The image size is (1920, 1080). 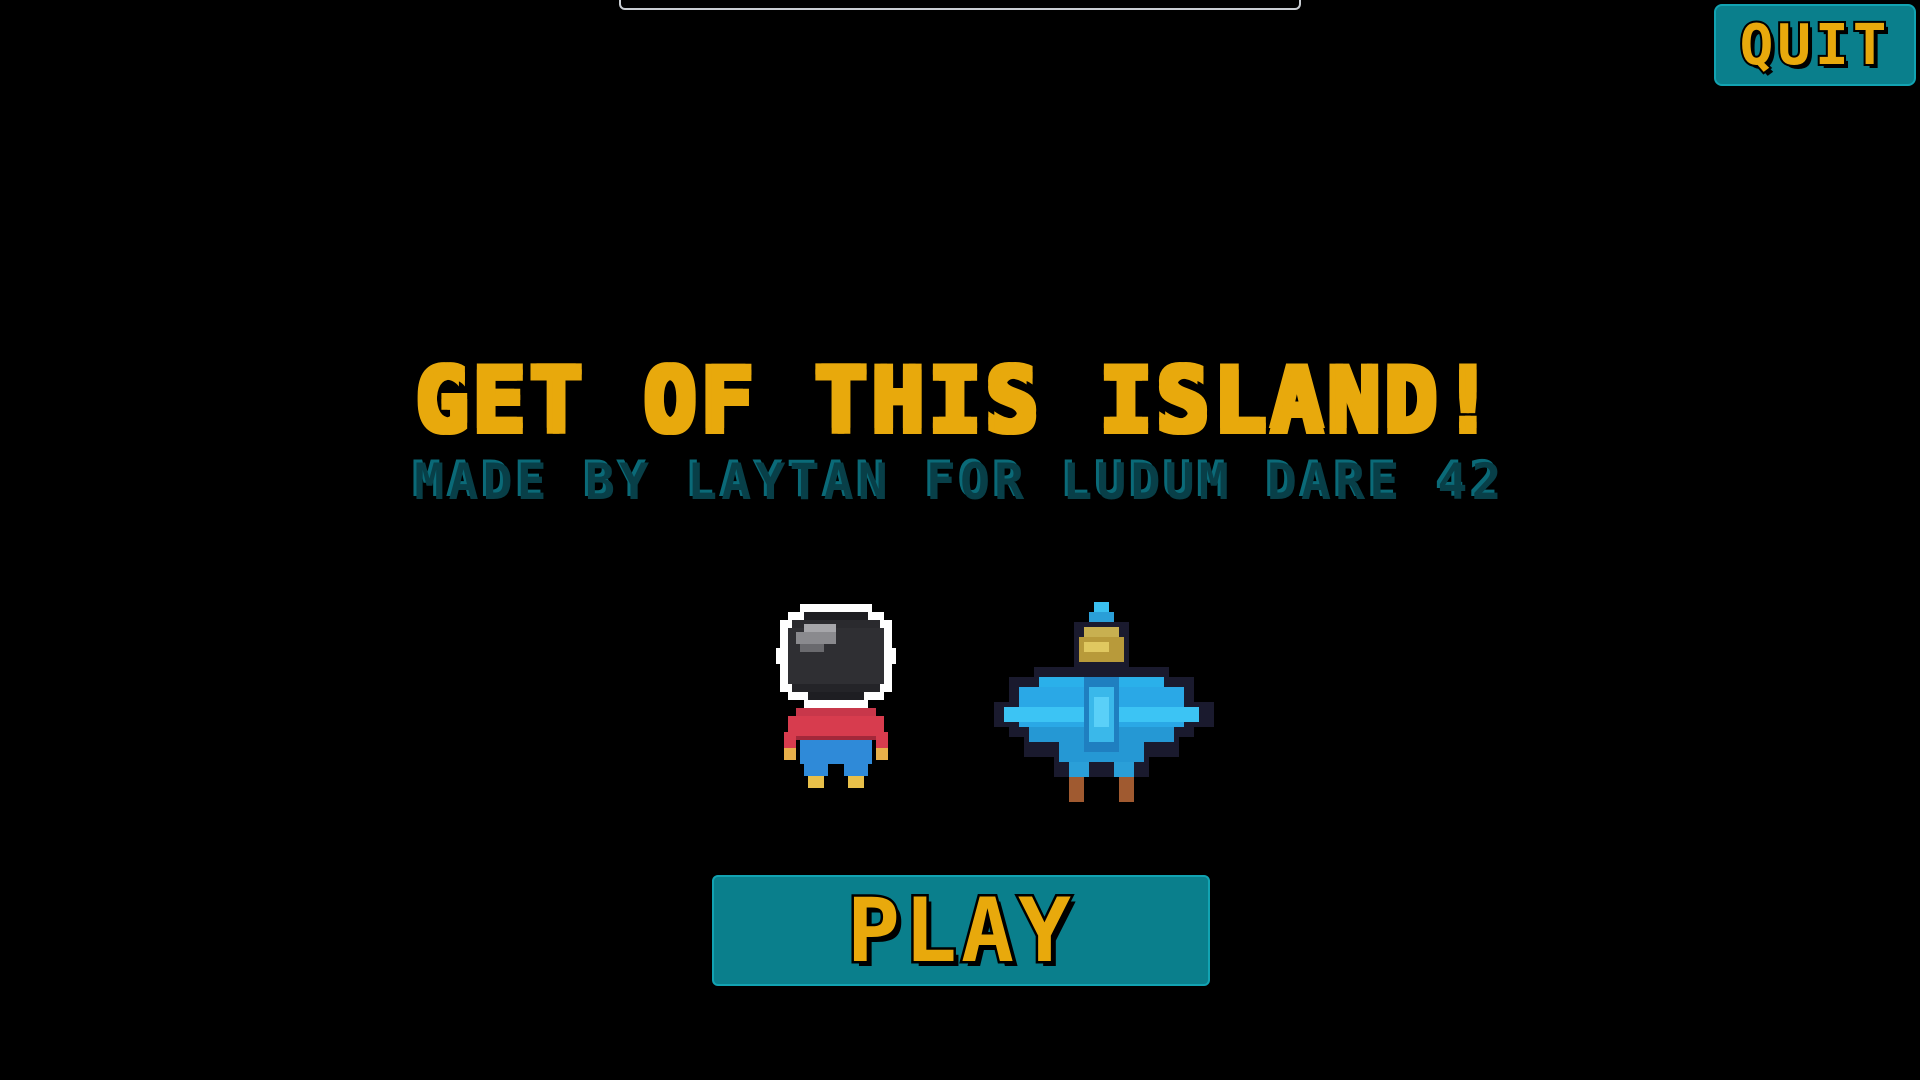 I want to click on play-label: PLAY, so click(x=960, y=931).